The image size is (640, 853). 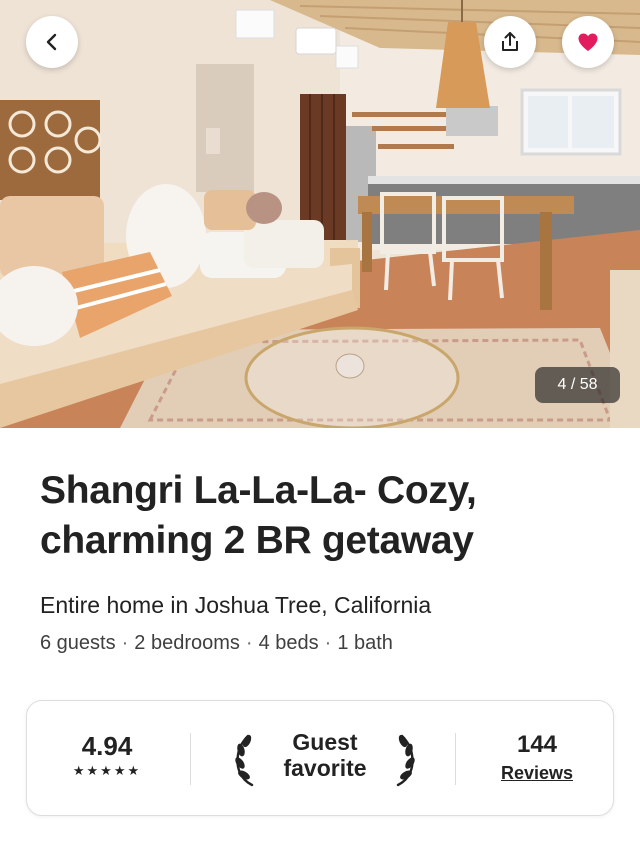 I want to click on reviews-summary: 144 Reviews, so click(x=537, y=757).